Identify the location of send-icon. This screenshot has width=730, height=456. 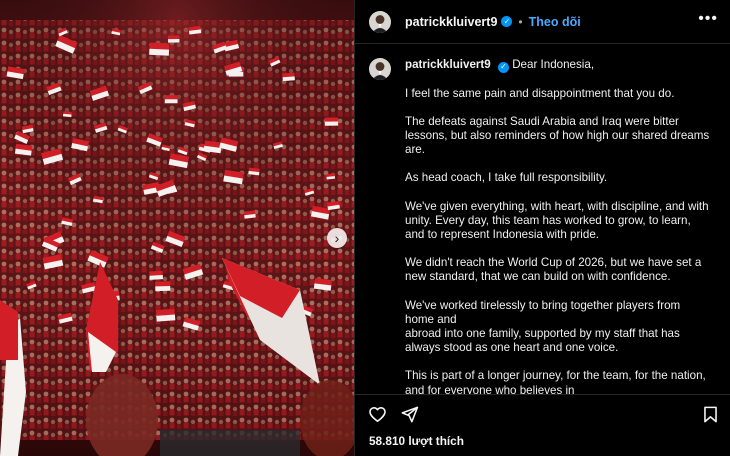
(409, 414).